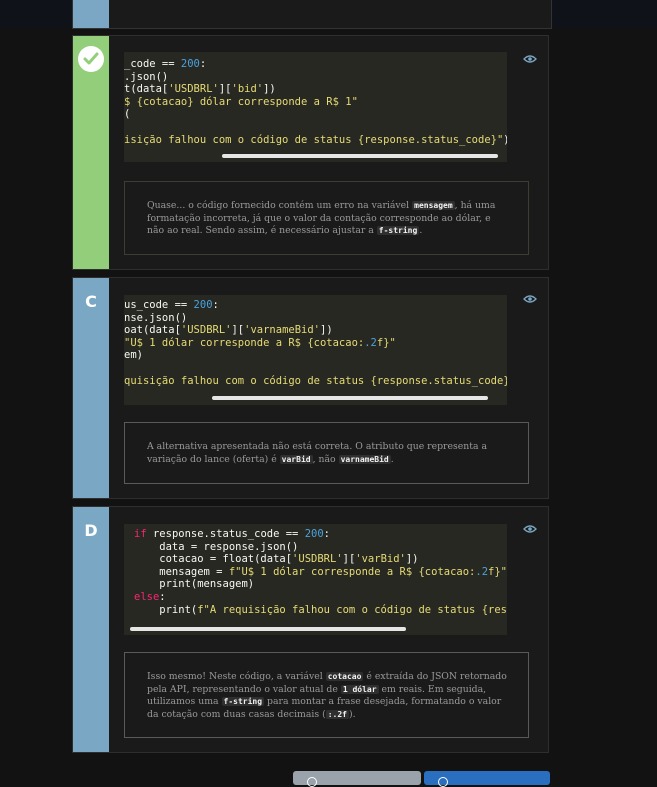 This screenshot has width=657, height=787. What do you see at coordinates (228, 330) in the screenshot?
I see `code-line: oat(data['USDBRL']['varnameBid'])` at bounding box center [228, 330].